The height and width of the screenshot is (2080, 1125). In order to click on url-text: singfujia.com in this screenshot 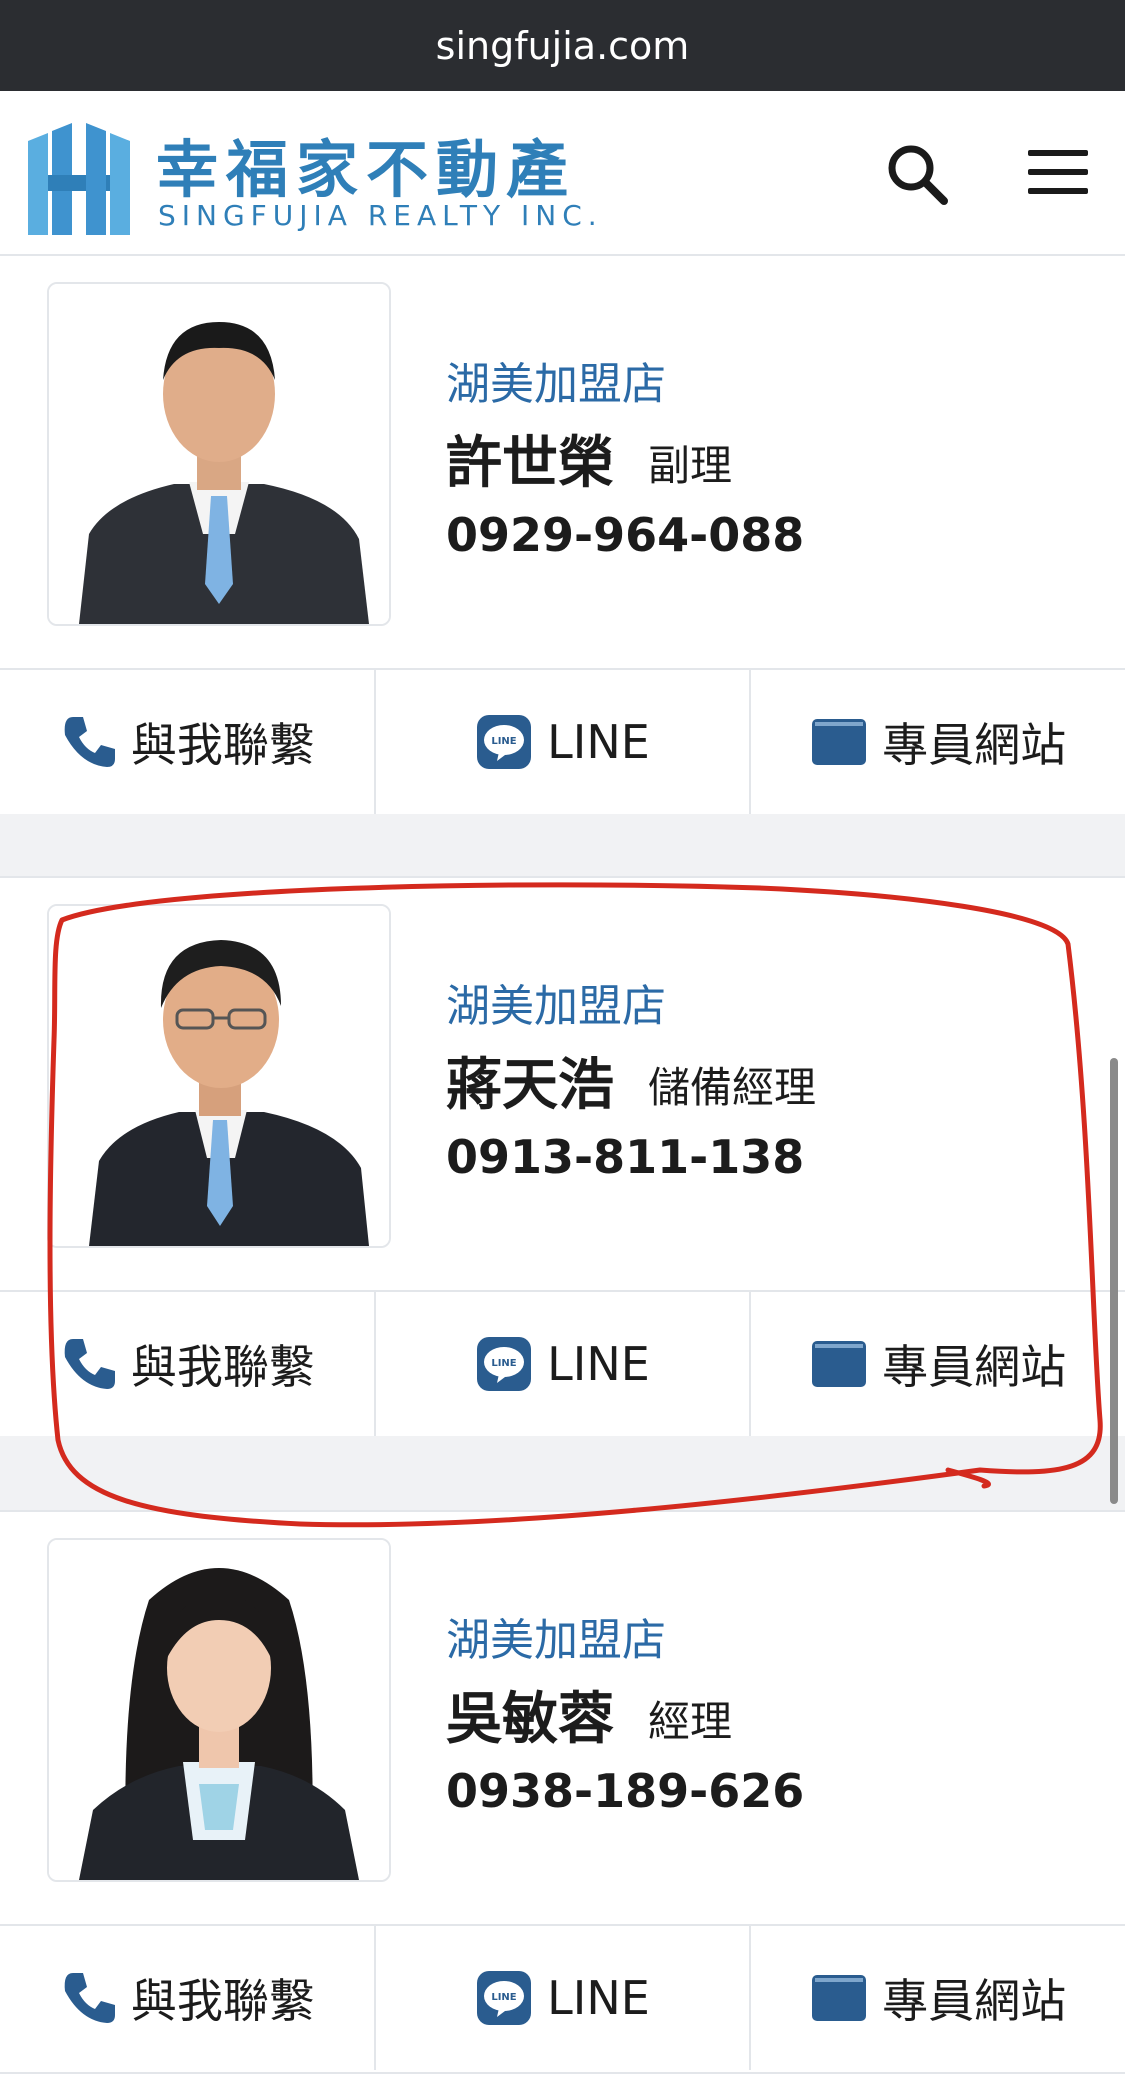, I will do `click(562, 45)`.